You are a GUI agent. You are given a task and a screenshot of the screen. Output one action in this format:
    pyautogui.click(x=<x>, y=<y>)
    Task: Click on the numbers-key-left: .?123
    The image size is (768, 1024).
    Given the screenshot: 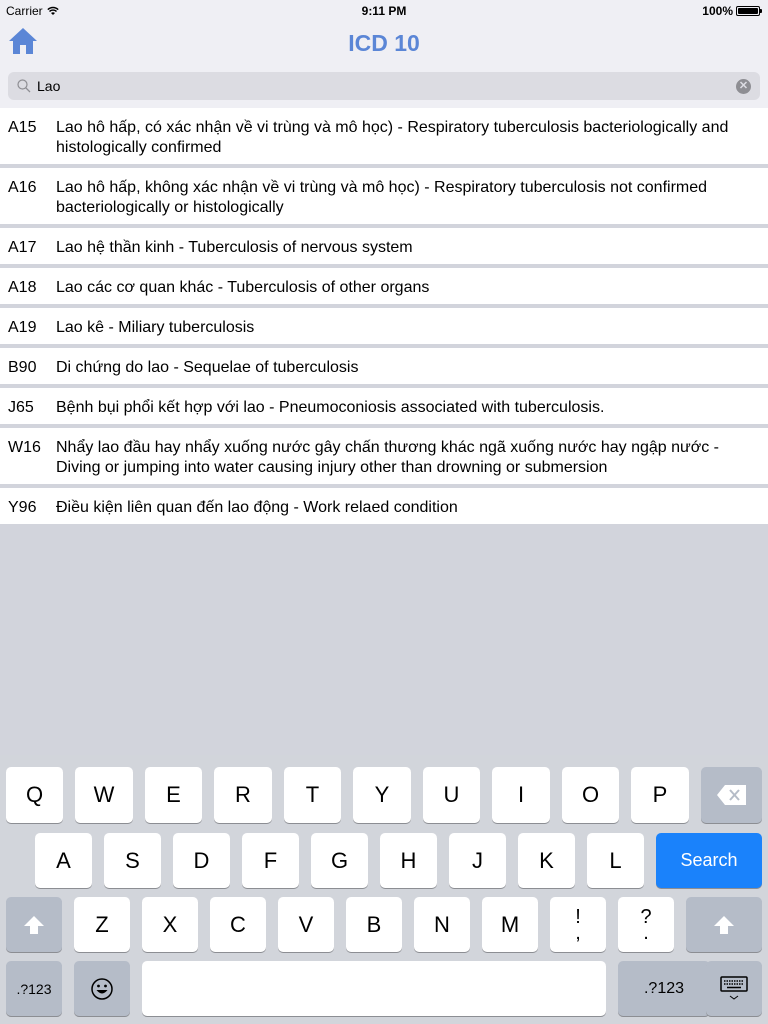 What is the action you would take?
    pyautogui.click(x=34, y=988)
    